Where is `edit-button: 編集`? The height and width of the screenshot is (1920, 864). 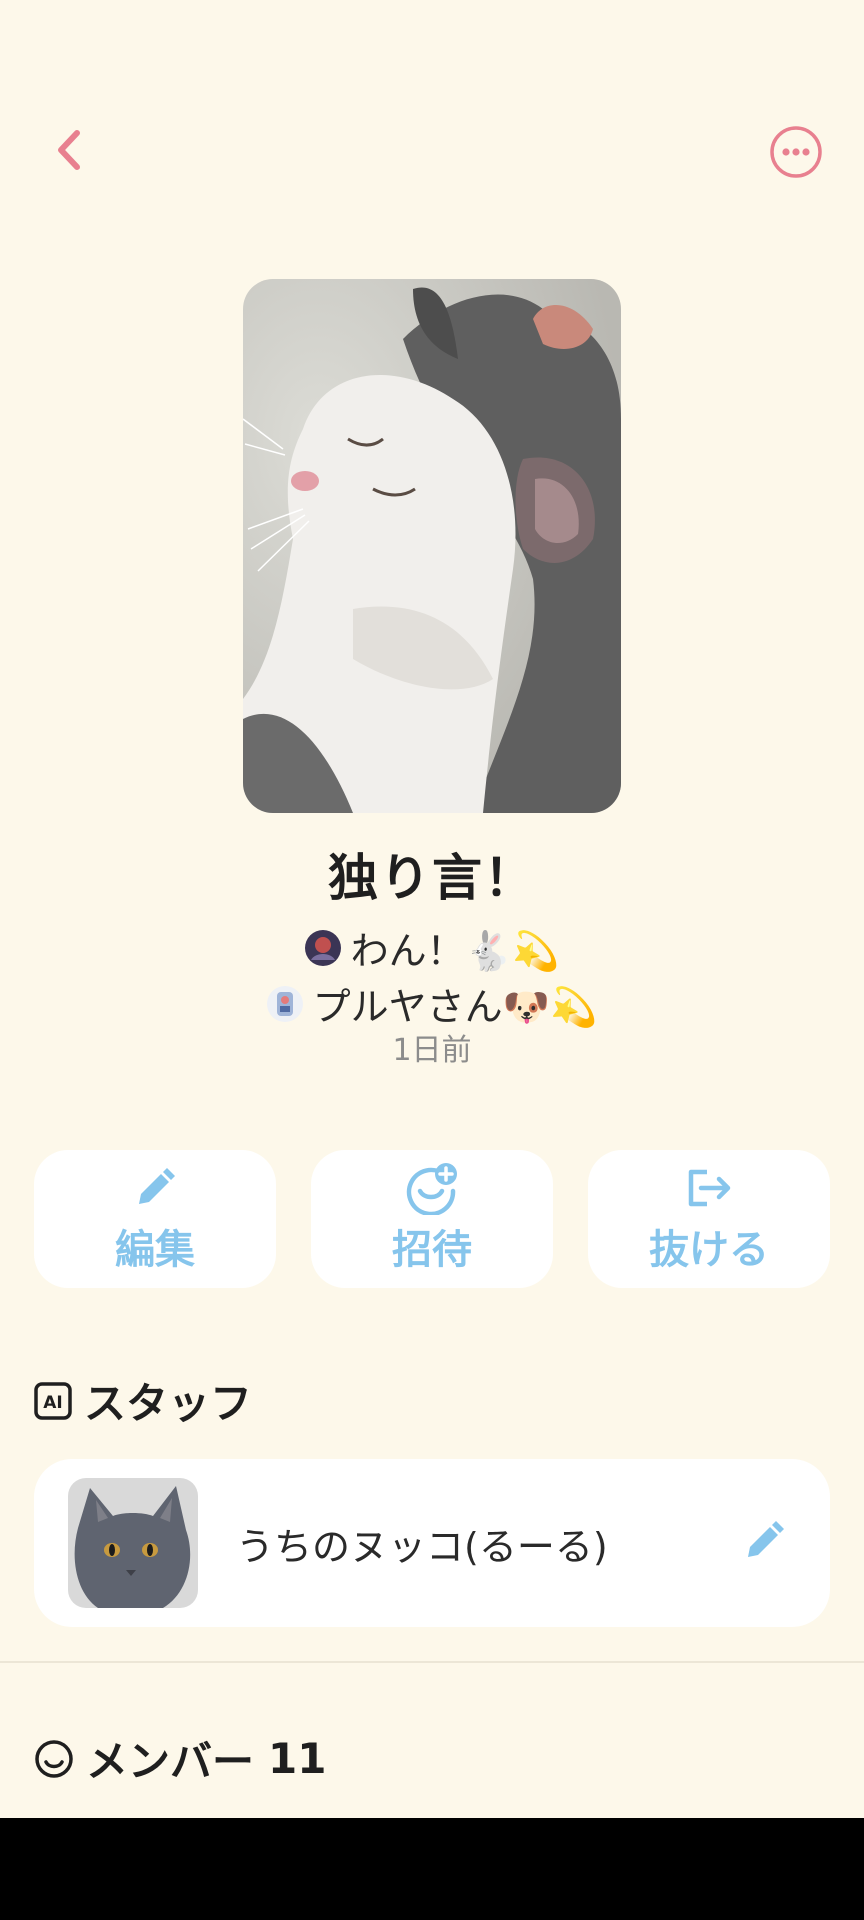
edit-button: 編集 is located at coordinates (155, 1219).